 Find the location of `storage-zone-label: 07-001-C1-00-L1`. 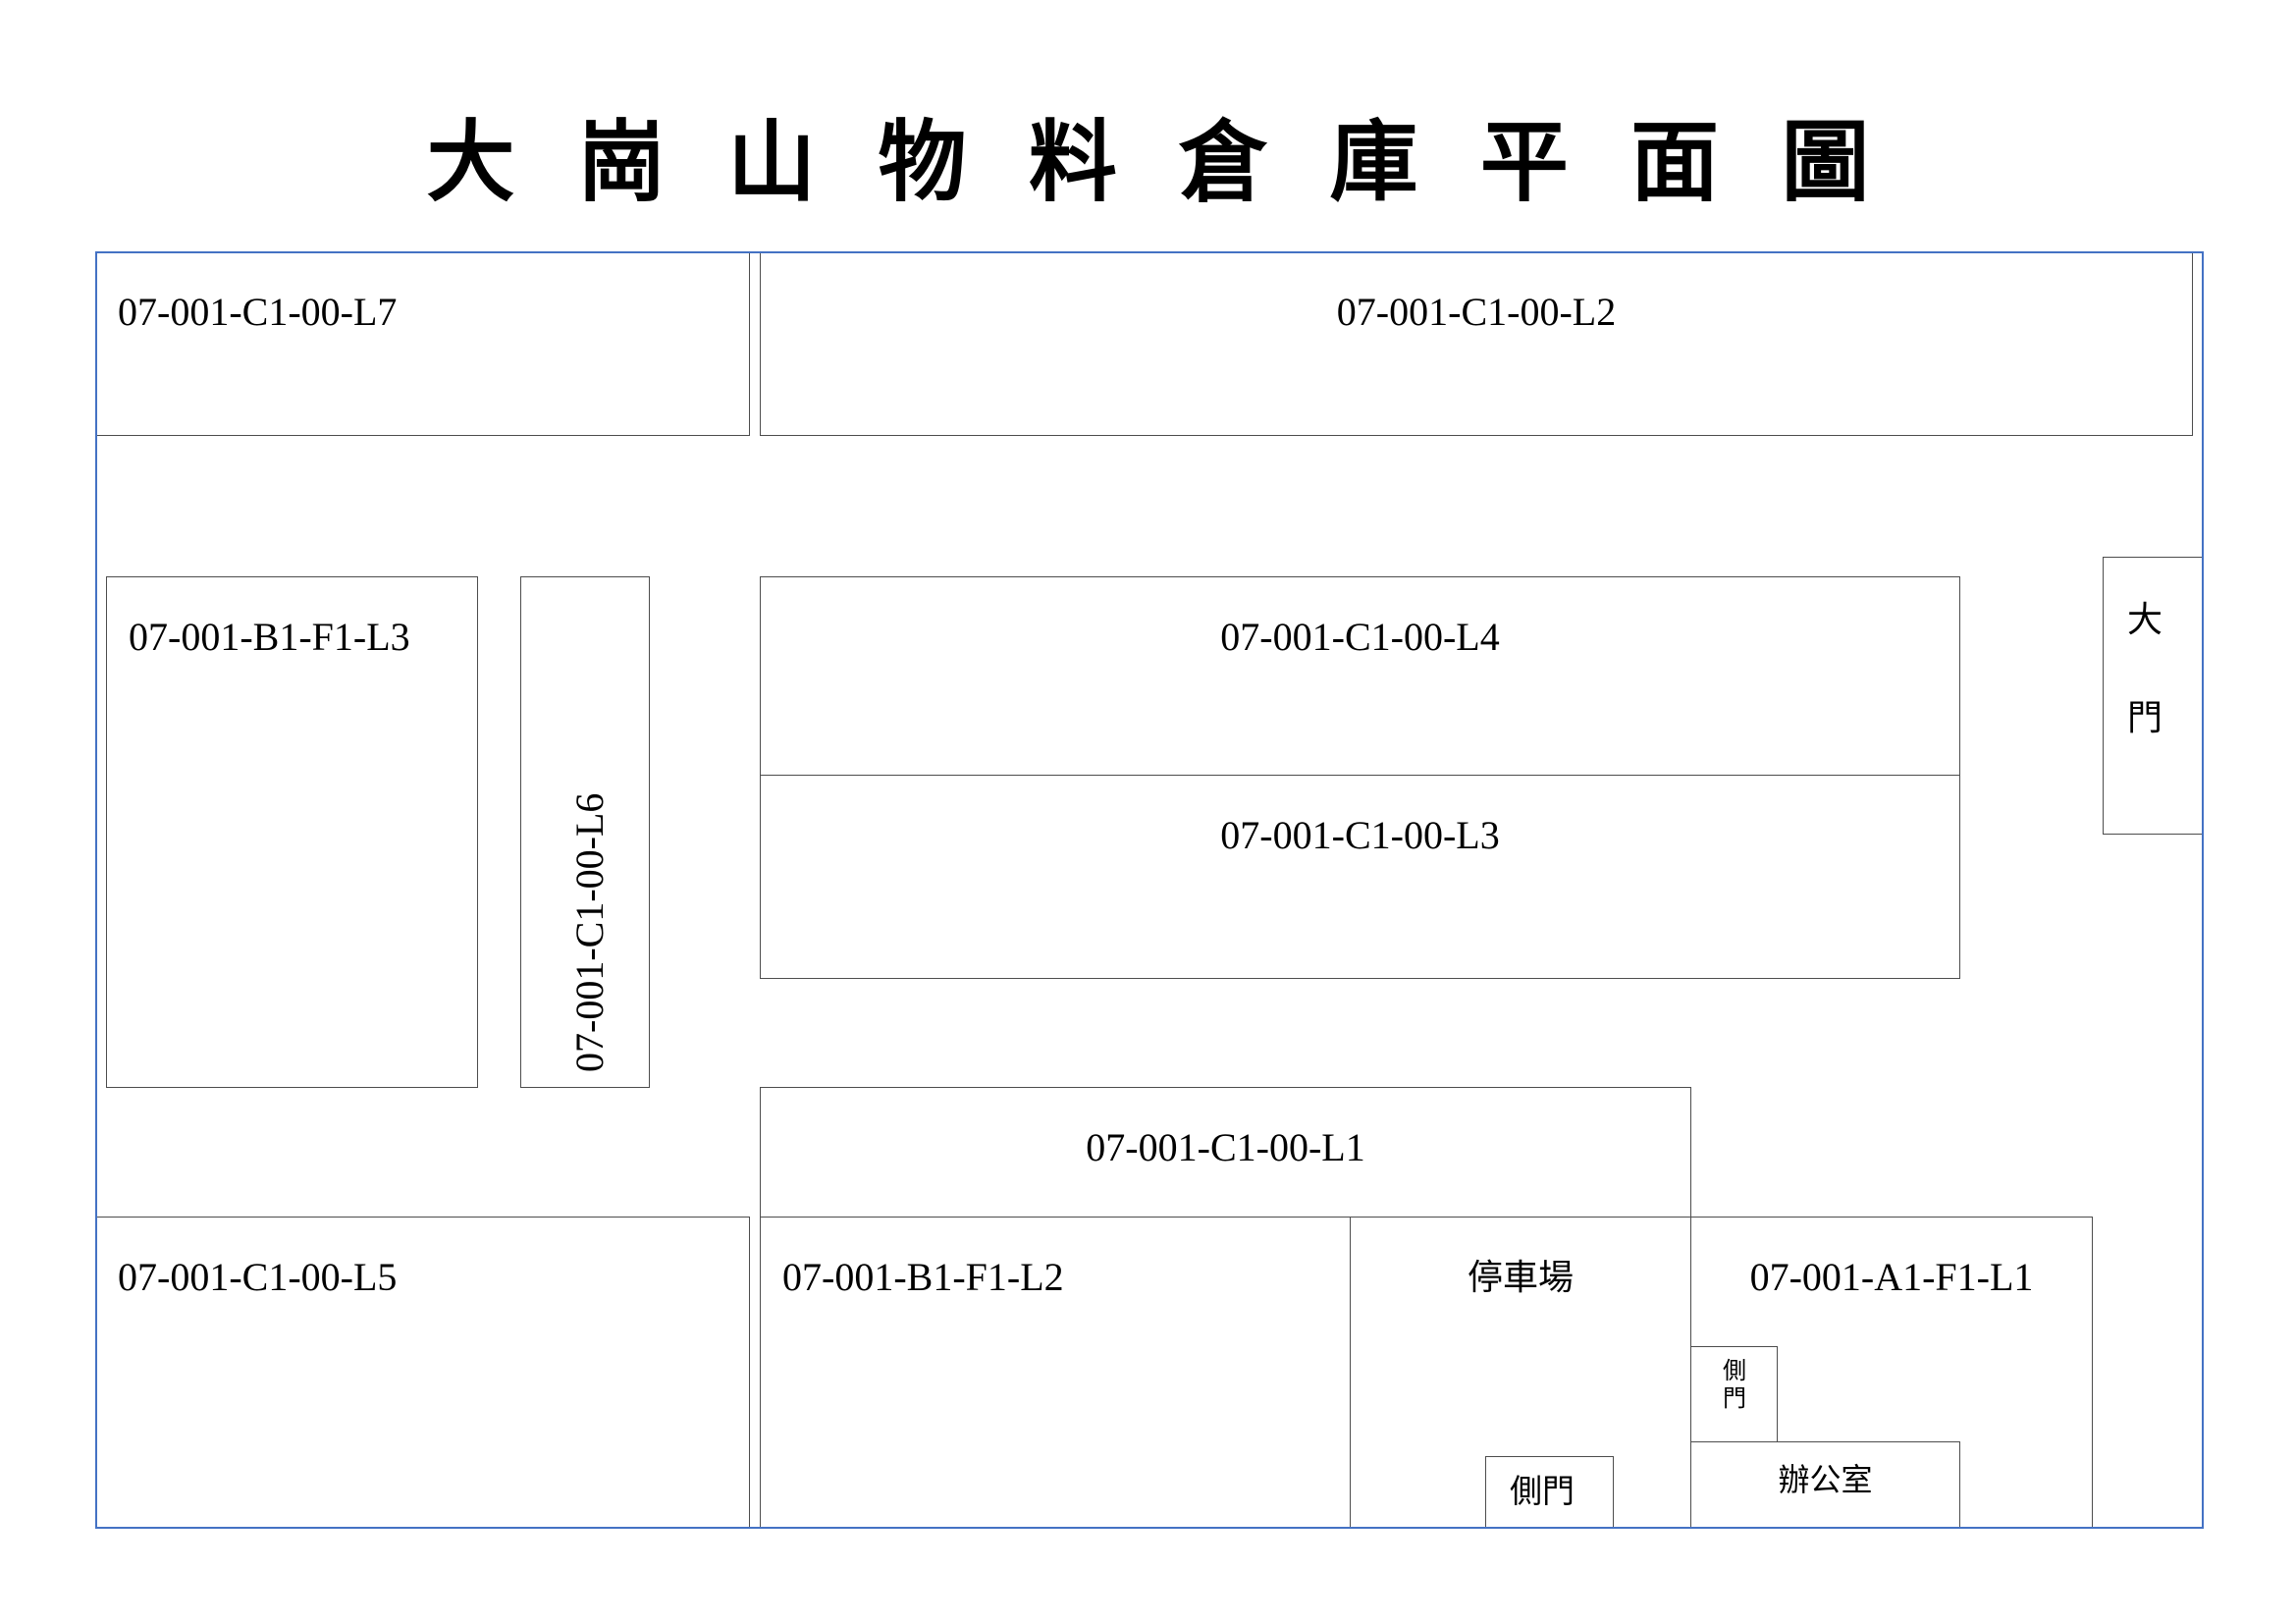

storage-zone-label: 07-001-C1-00-L1 is located at coordinates (1225, 1147).